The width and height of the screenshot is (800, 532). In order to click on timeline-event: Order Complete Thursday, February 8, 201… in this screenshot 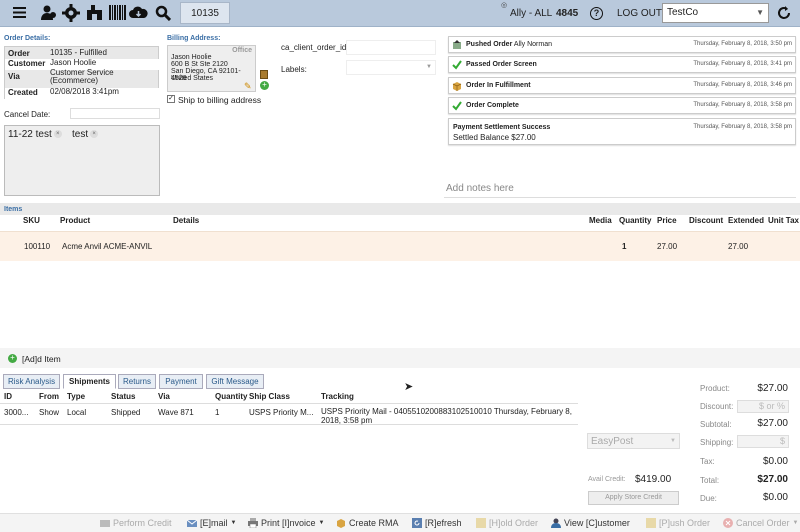, I will do `click(622, 105)`.